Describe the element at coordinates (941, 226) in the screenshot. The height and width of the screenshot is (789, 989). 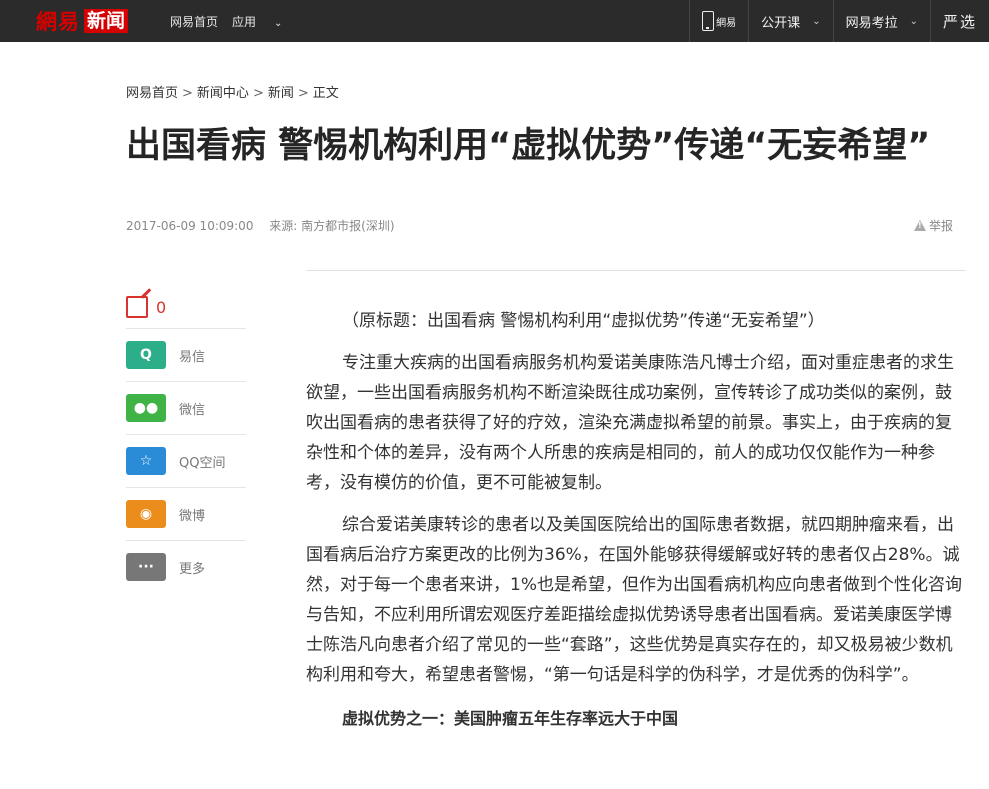
I see `report-label: 举报` at that location.